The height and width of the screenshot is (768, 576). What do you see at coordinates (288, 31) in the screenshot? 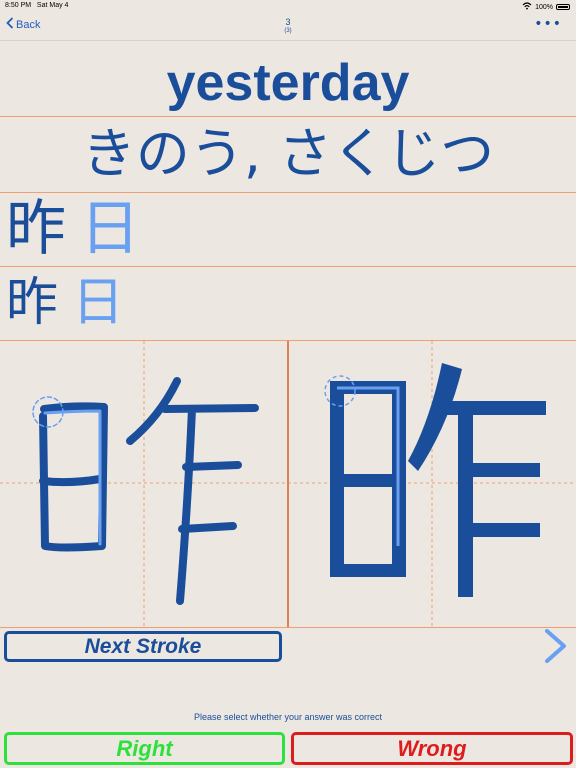
I see `card-count: (3)` at bounding box center [288, 31].